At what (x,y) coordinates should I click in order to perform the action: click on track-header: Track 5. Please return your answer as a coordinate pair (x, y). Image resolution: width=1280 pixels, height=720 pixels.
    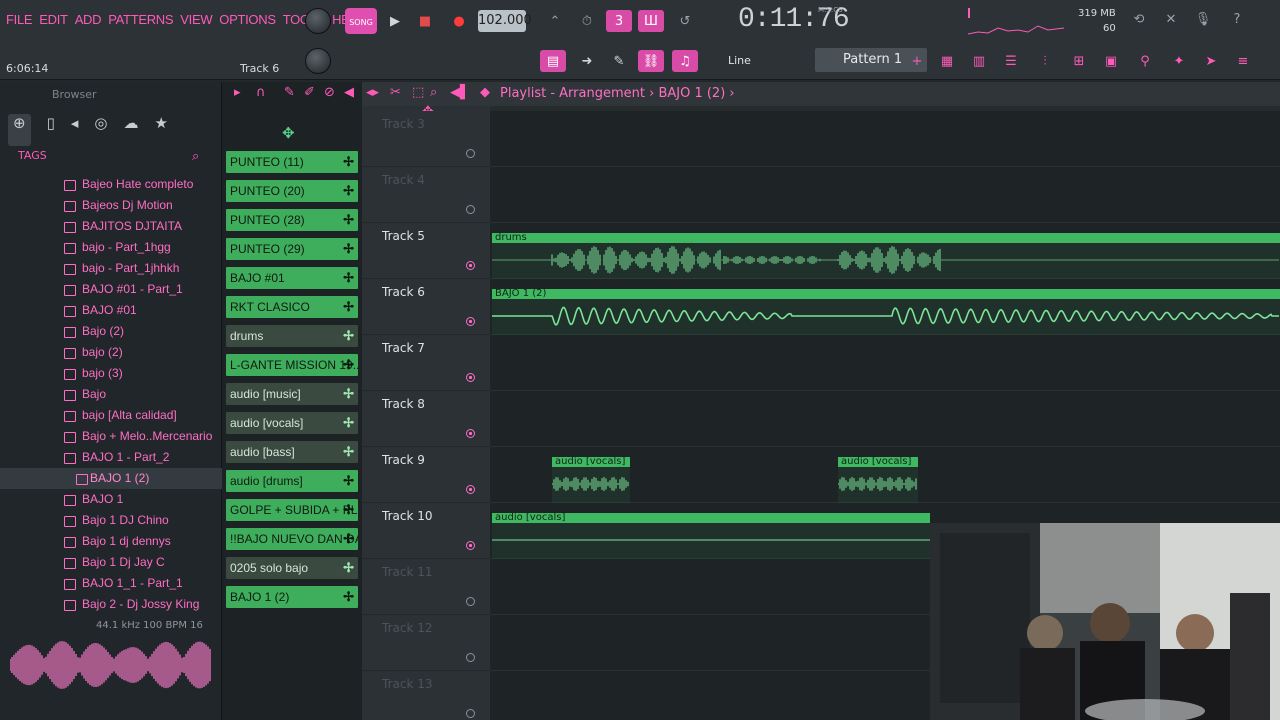
    Looking at the image, I should click on (426, 251).